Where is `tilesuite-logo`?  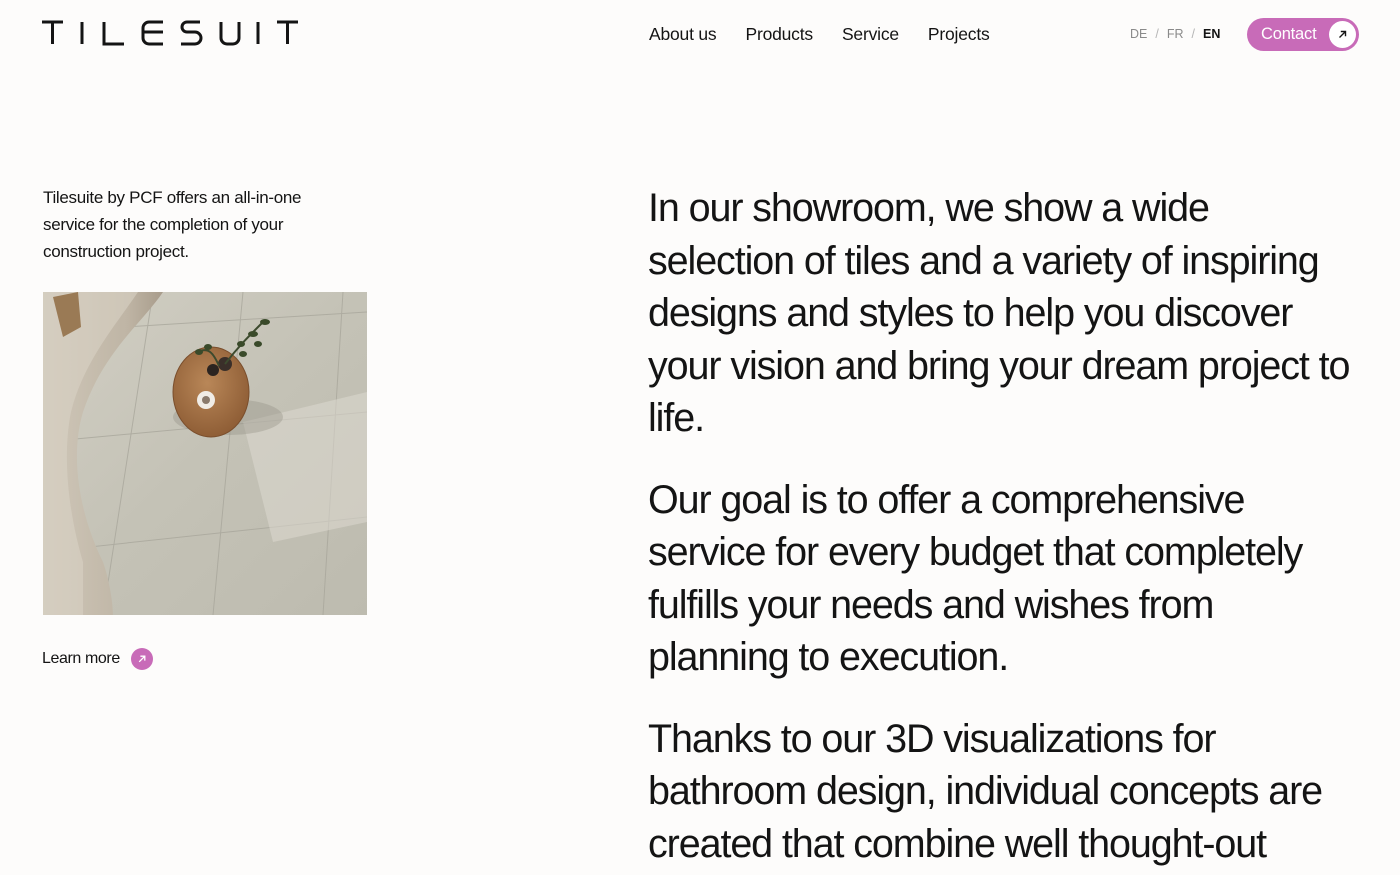
tilesuite-logo is located at coordinates (171, 33).